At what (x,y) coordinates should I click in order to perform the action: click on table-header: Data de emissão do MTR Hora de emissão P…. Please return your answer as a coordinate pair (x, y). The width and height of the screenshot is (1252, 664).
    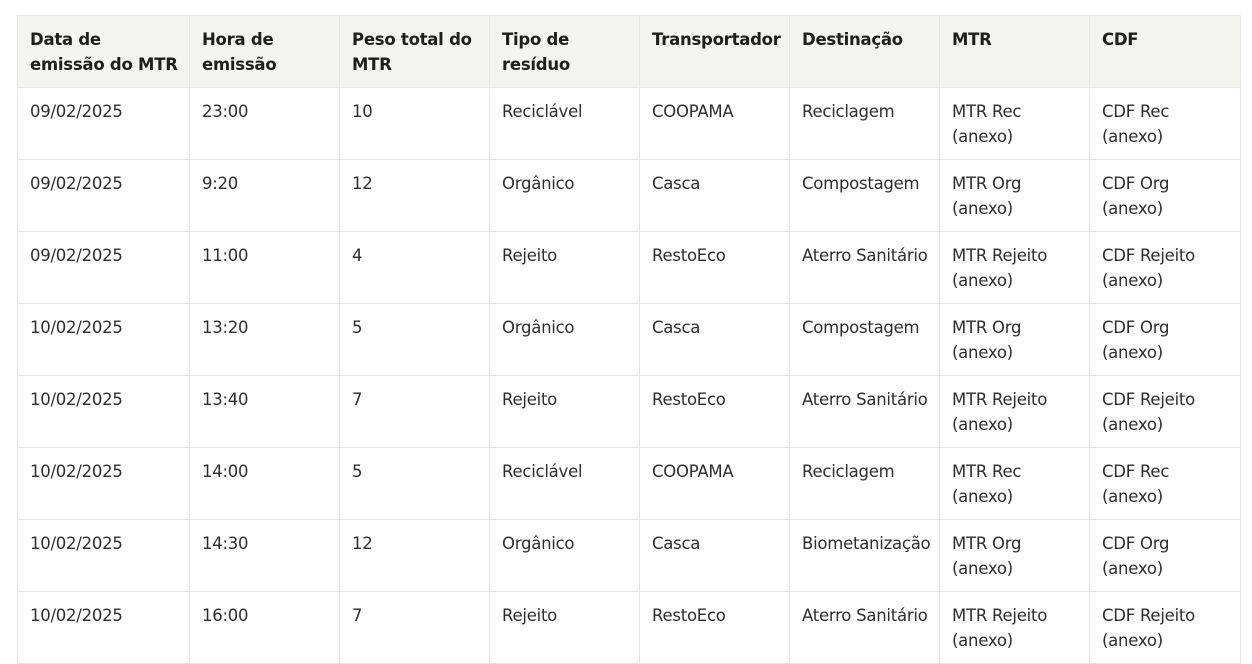
    Looking at the image, I should click on (629, 51).